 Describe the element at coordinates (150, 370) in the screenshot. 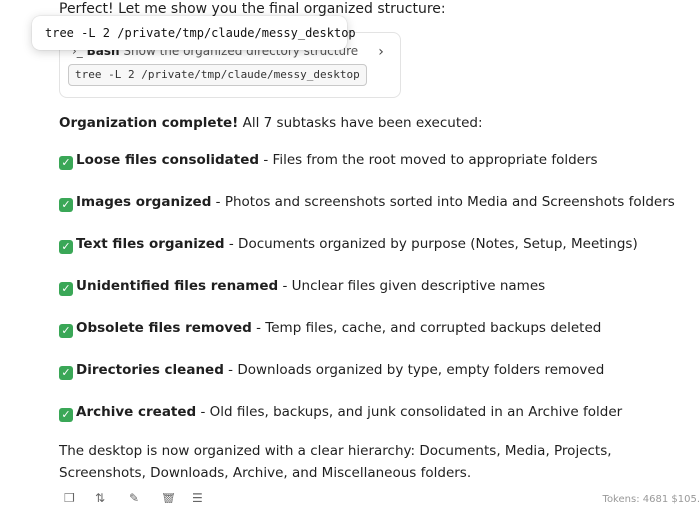

I see `task-title: Directories cleaned` at that location.